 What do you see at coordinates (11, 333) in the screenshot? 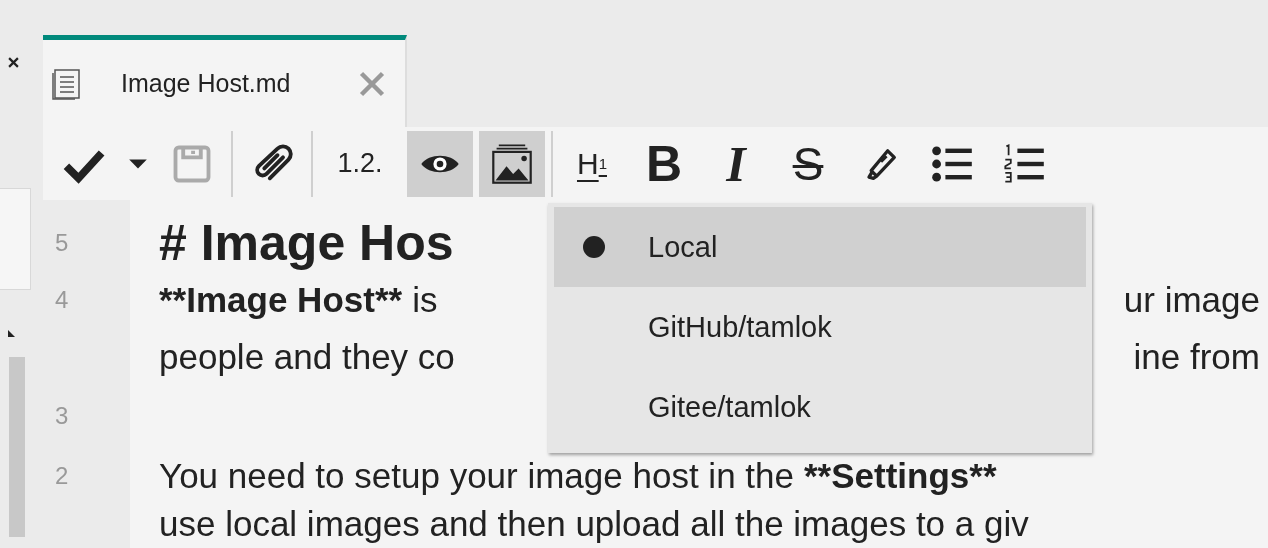
I see `triangle-icon` at bounding box center [11, 333].